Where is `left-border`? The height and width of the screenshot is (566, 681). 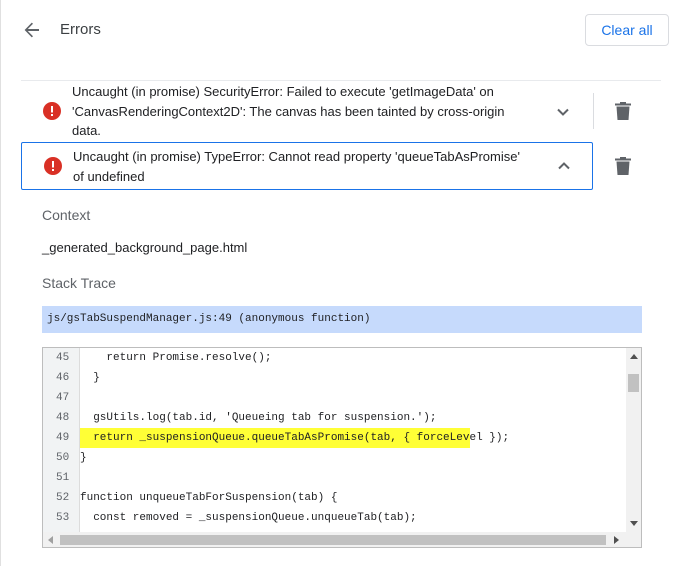 left-border is located at coordinates (0, 283).